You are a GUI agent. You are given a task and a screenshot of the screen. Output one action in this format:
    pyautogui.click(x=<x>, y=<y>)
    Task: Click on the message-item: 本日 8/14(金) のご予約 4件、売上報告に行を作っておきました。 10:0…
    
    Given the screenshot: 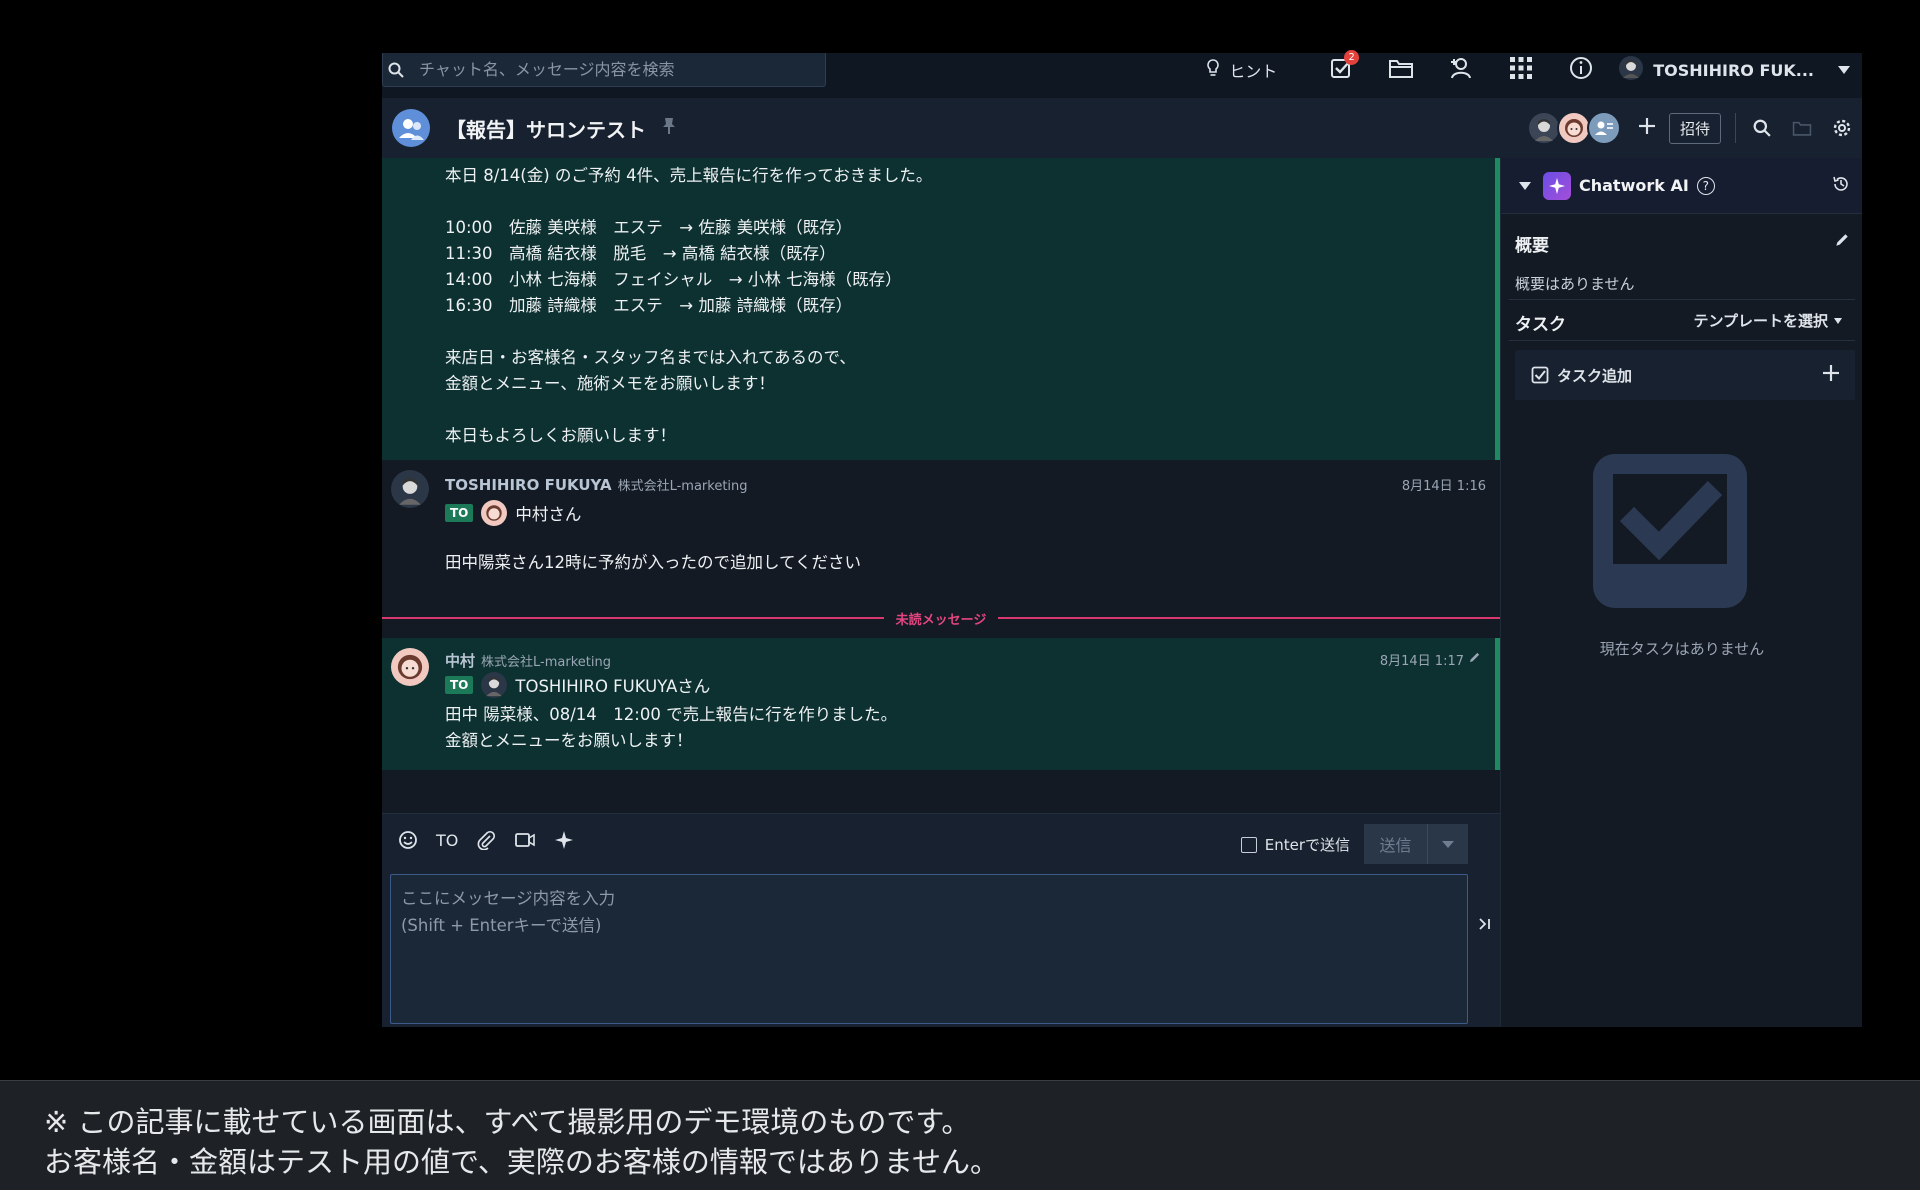 What is the action you would take?
    pyautogui.click(x=941, y=309)
    